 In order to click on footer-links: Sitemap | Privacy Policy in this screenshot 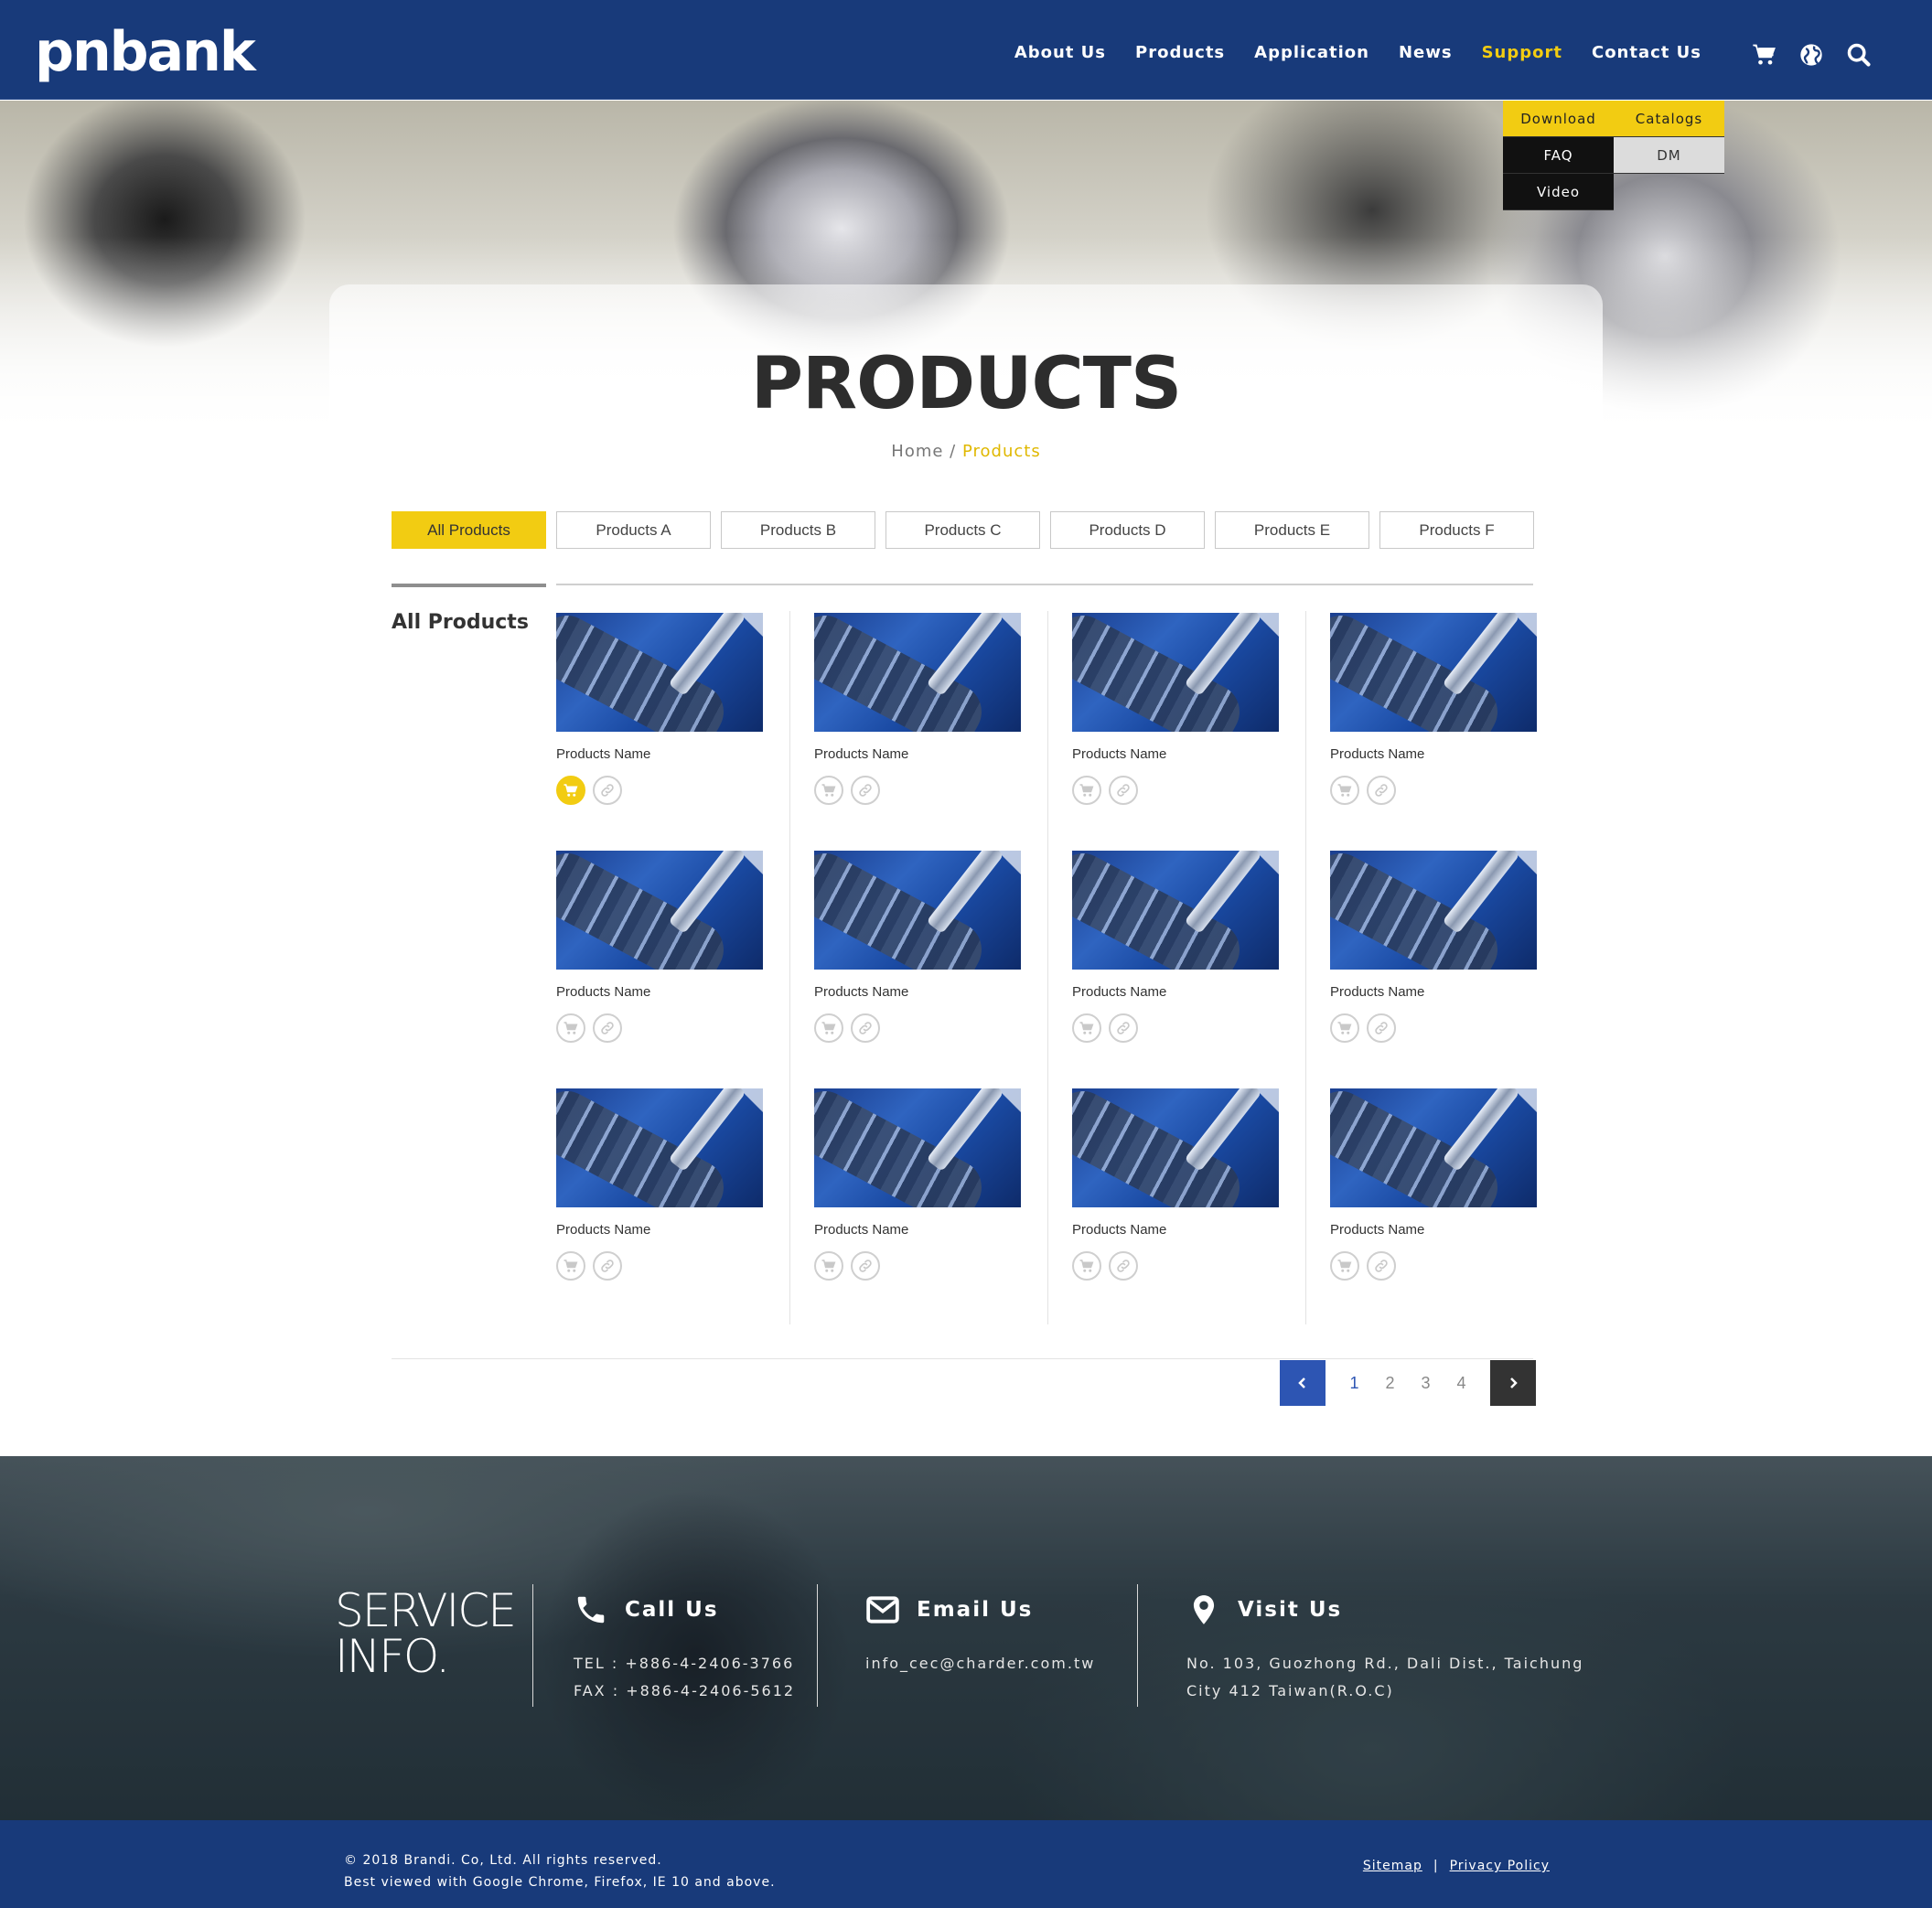, I will do `click(1456, 1866)`.